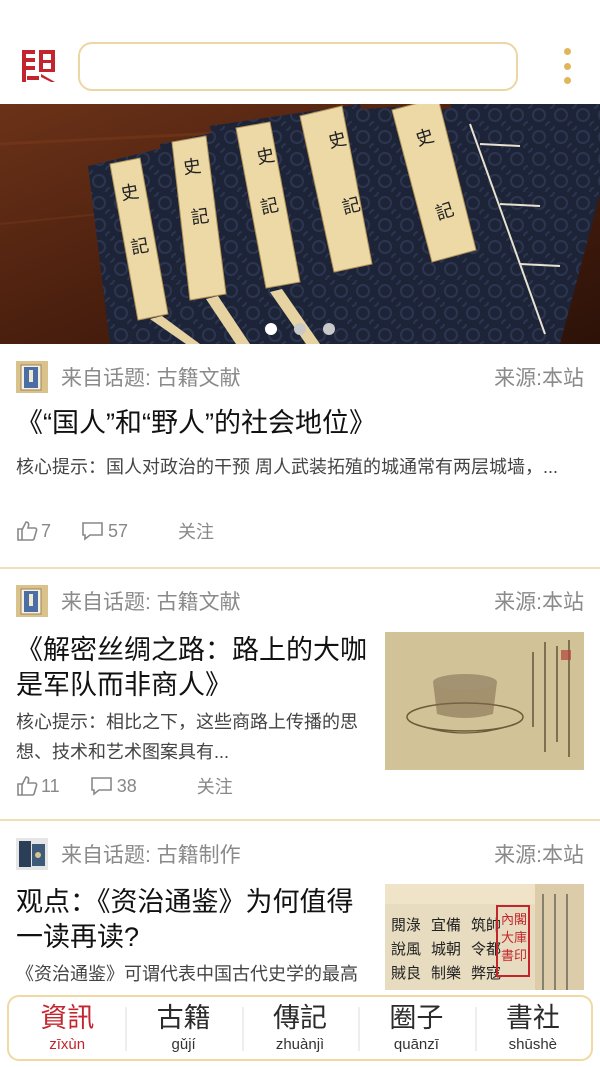 The image size is (600, 1067). I want to click on svg-text: 說風, so click(406, 949).